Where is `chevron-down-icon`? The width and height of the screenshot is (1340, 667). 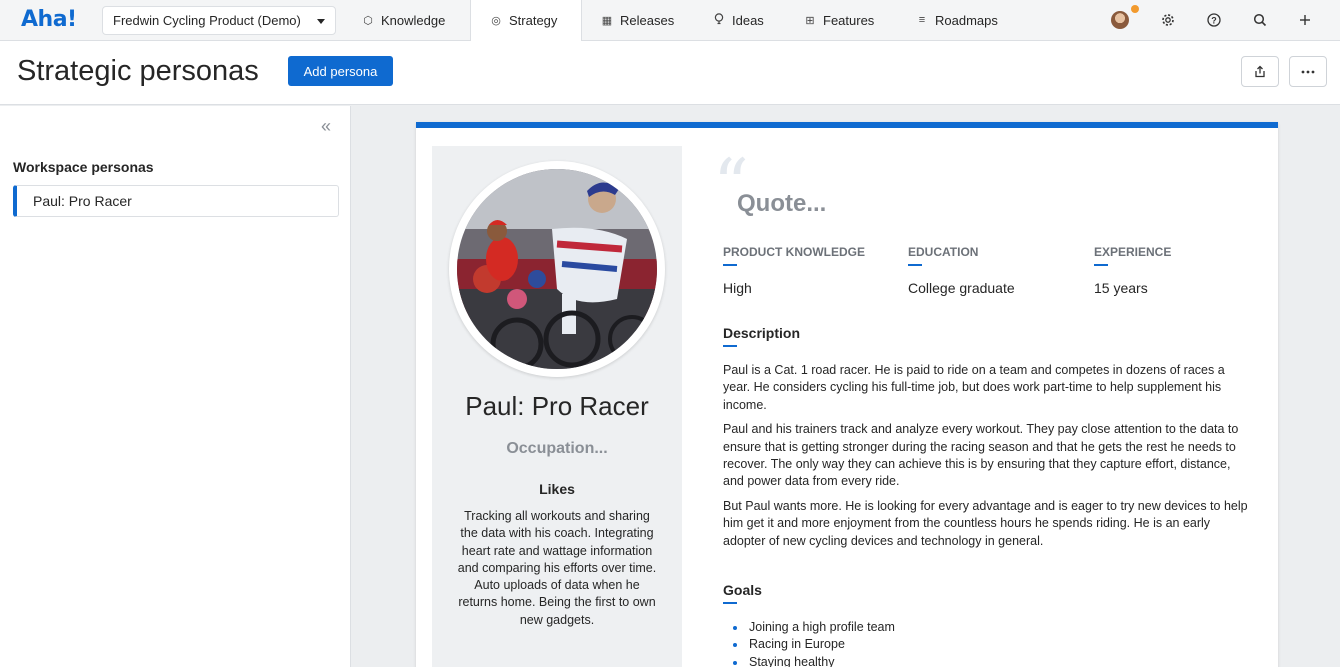 chevron-down-icon is located at coordinates (321, 21).